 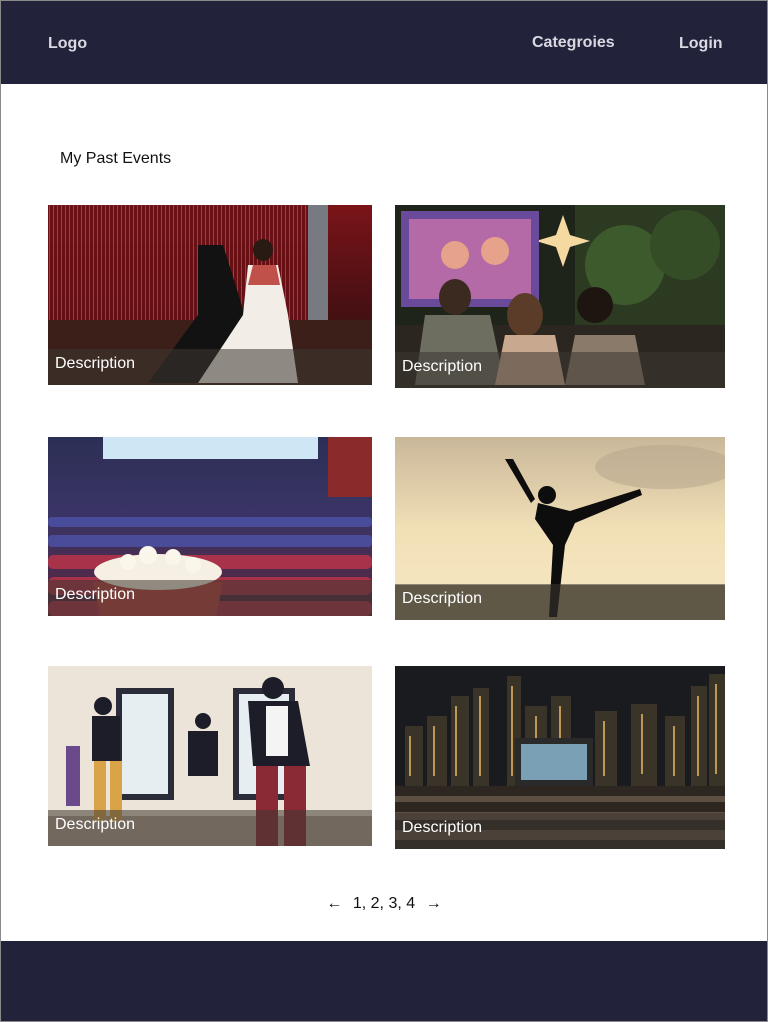 I want to click on prev-page-arrow-icon: ←, so click(x=334, y=904).